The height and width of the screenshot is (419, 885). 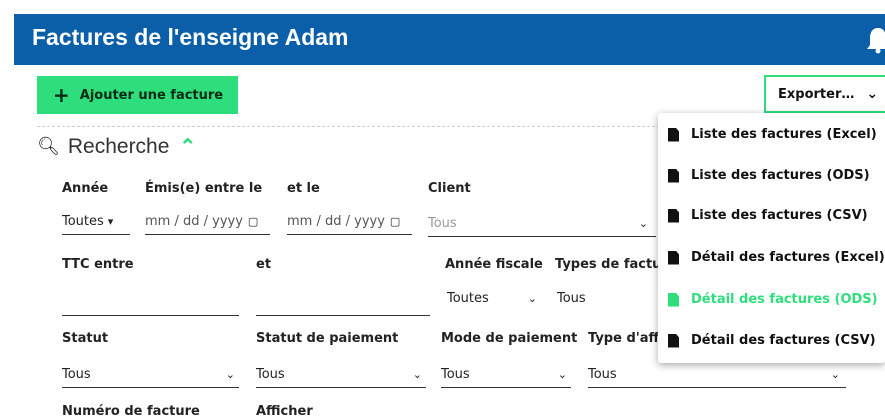 I want to click on issued-from-label: Émis(e) entre le, so click(x=204, y=188).